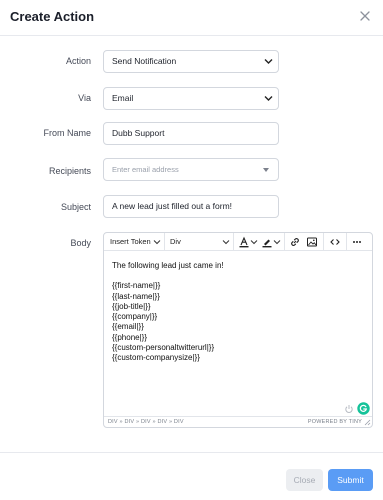  I want to click on recipients-input: Enter email address, so click(191, 169).